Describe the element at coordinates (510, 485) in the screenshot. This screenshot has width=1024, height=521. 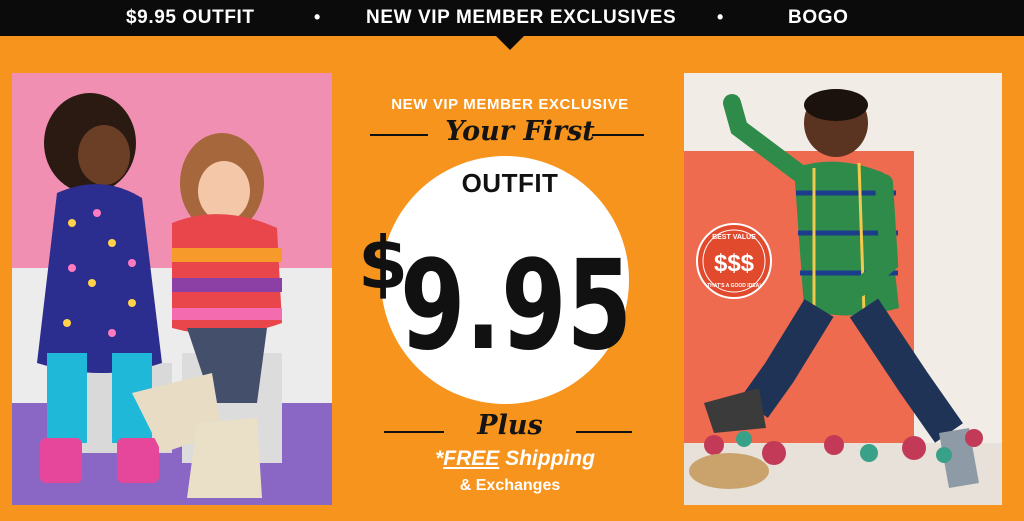
I see `exchanges-text: & Exchanges` at that location.